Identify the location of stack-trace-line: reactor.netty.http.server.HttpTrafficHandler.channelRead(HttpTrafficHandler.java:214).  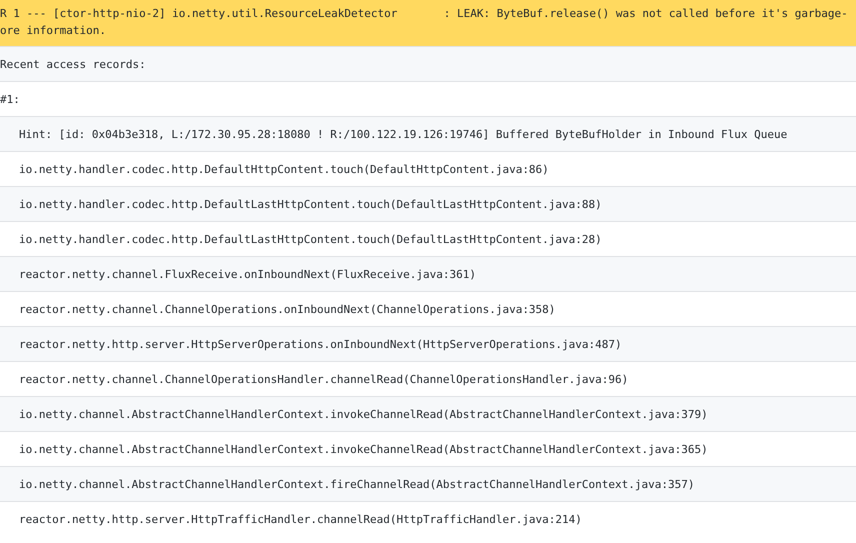
(300, 519).